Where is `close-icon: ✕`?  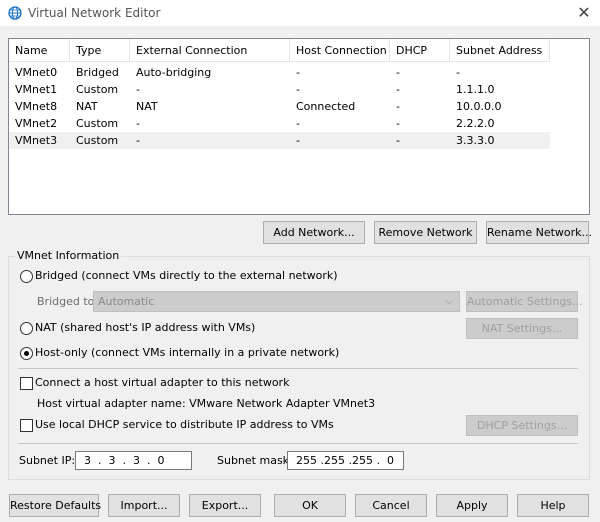
close-icon: ✕ is located at coordinates (584, 12).